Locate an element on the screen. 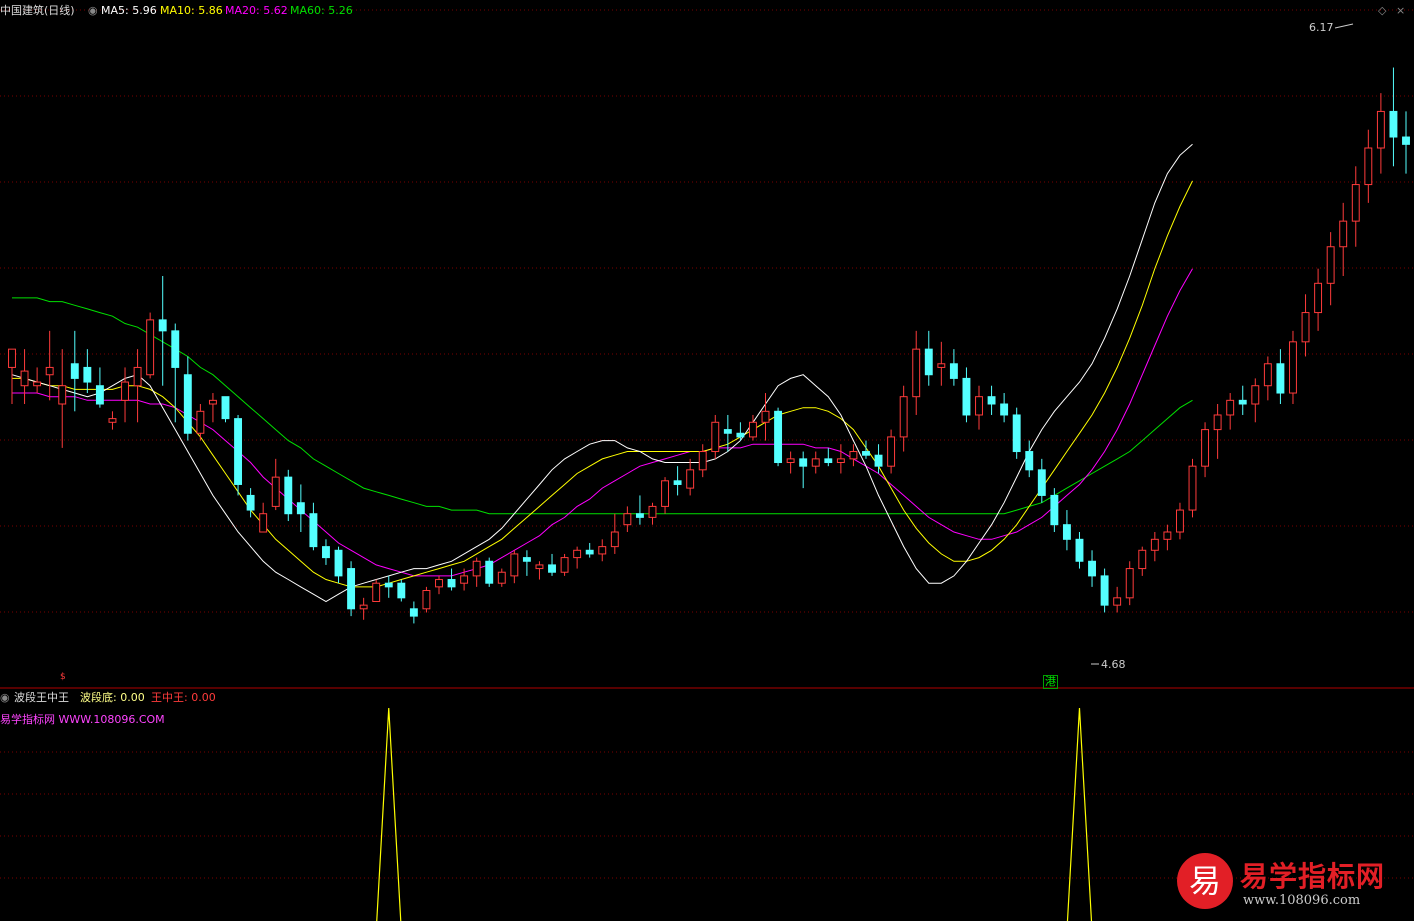  indicator-settings-icon: ◉ is located at coordinates (5, 698).